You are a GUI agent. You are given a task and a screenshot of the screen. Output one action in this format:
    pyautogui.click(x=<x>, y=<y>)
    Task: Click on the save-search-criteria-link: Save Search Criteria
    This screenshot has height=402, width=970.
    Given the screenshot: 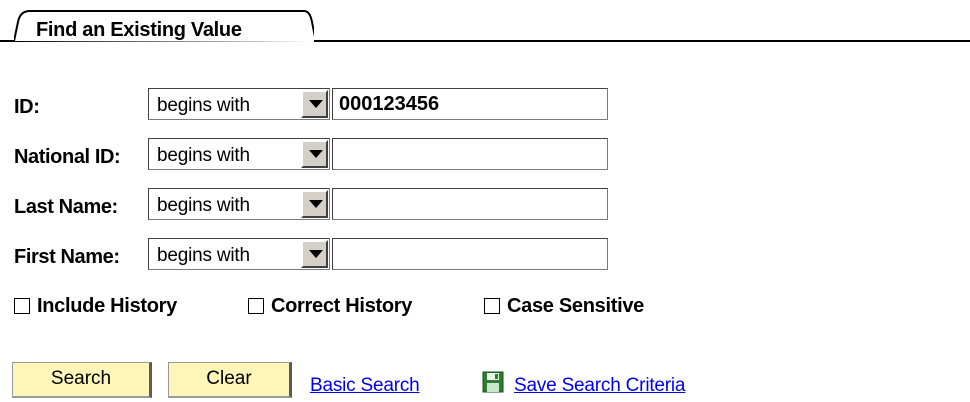 What is the action you would take?
    pyautogui.click(x=599, y=386)
    